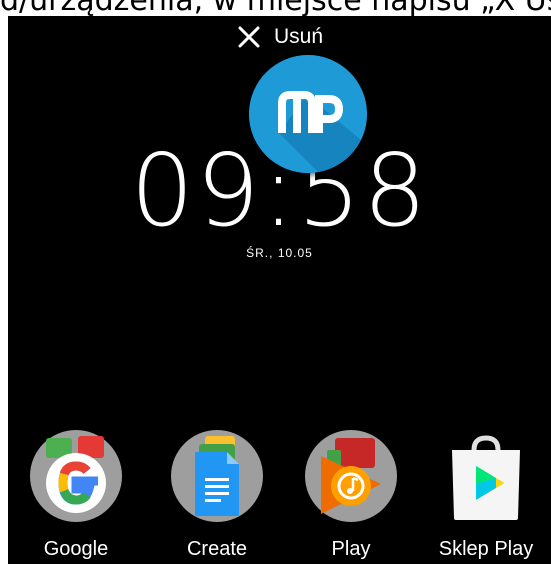 The image size is (551, 564). I want to click on dragged-app-icon, so click(308, 114).